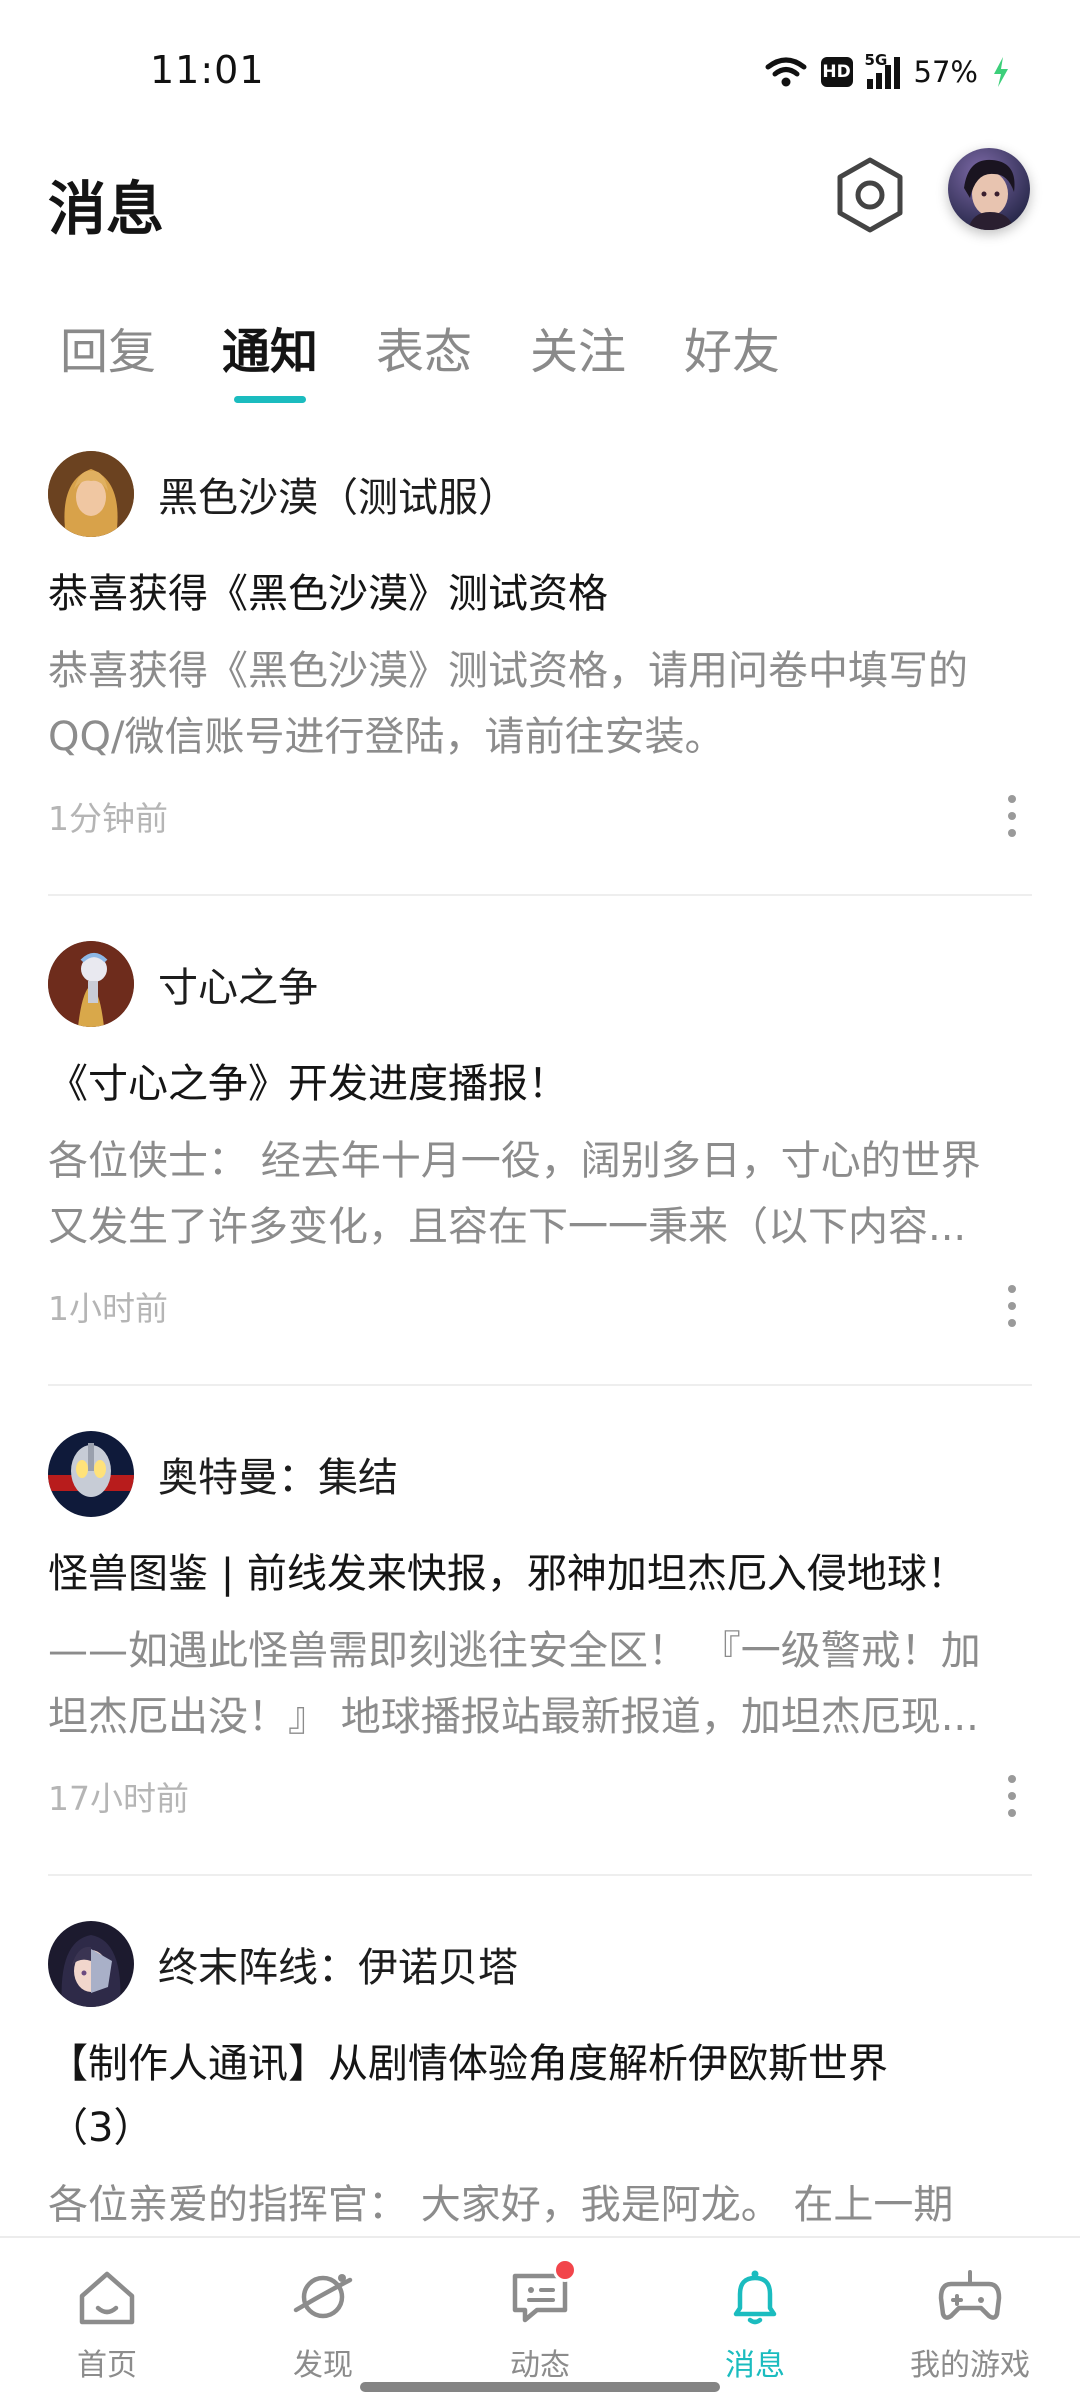 This screenshot has width=1080, height=2400. I want to click on status-icons: HD 5G 57%, so click(887, 72).